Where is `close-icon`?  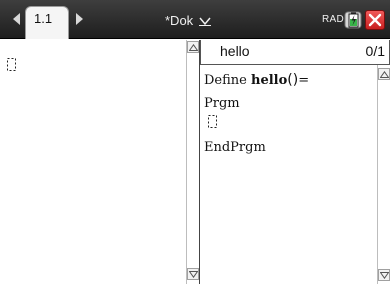
close-icon is located at coordinates (375, 20).